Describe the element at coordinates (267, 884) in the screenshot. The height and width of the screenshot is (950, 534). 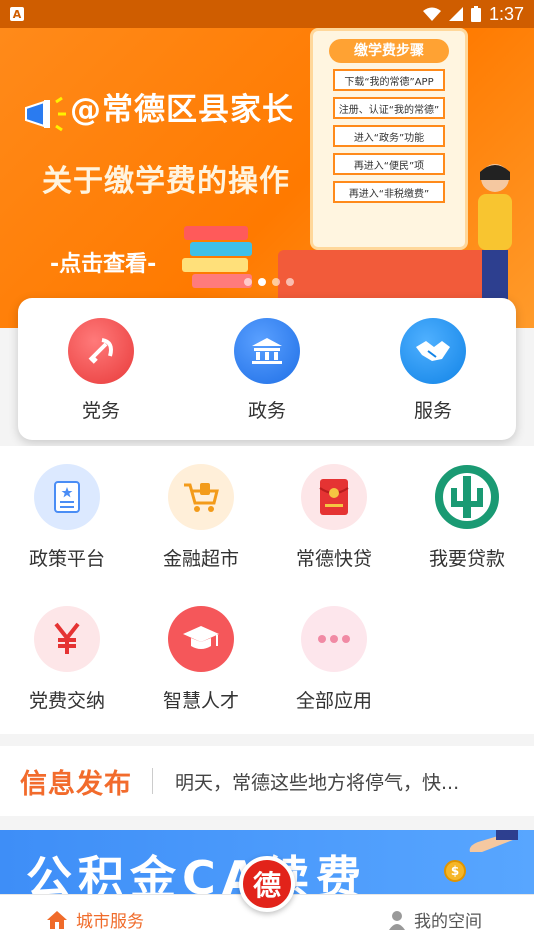
I see `center-logo-button: 德` at that location.